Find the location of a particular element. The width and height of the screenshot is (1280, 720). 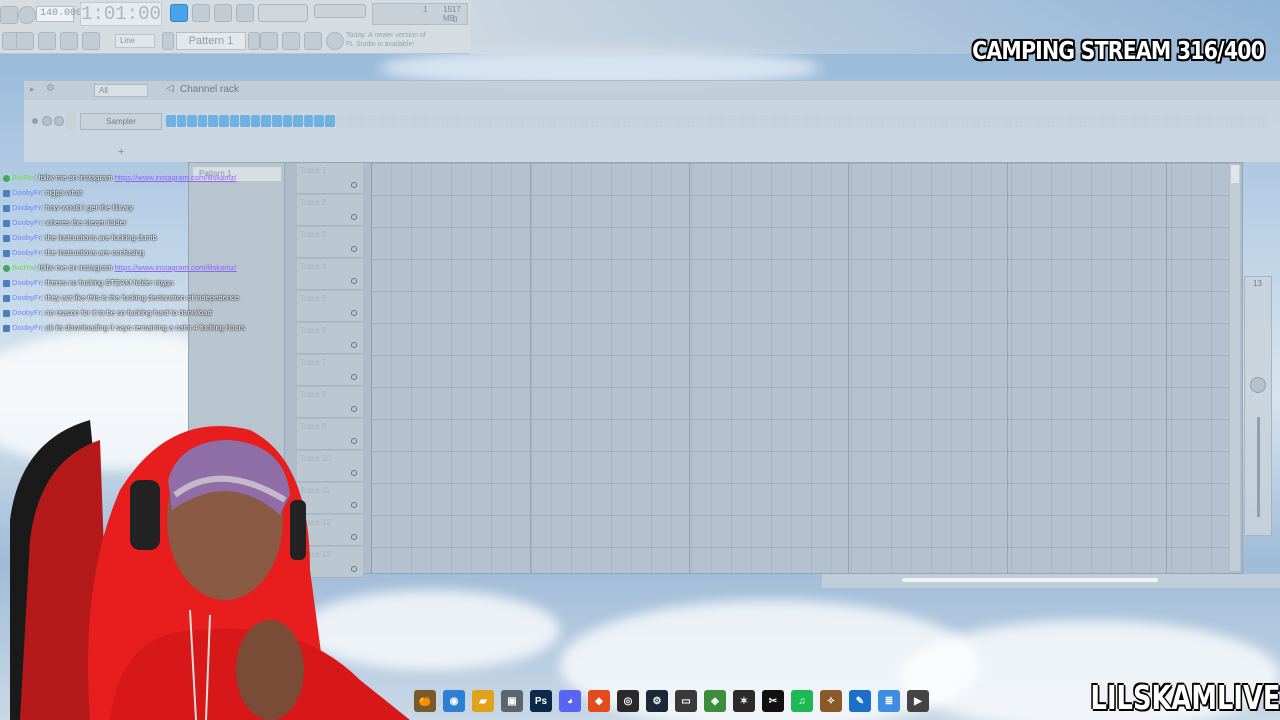

channel-volume-knob is located at coordinates (59, 121).